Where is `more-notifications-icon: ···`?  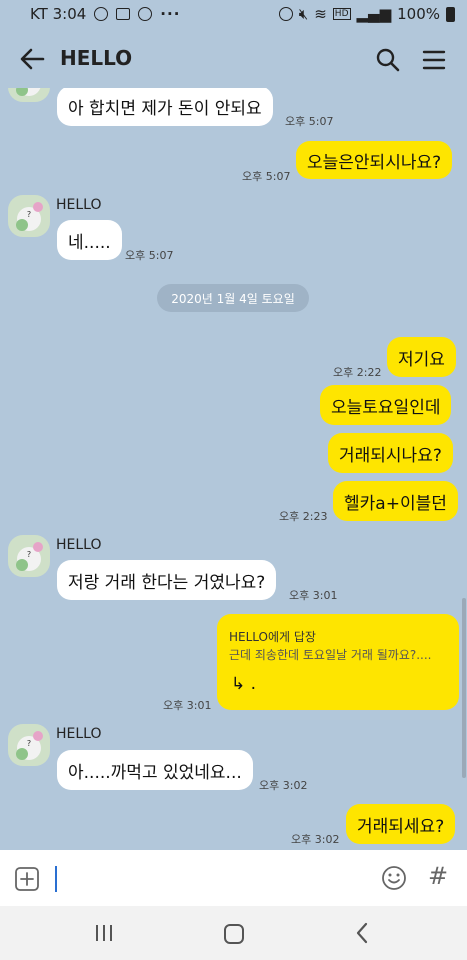 more-notifications-icon: ··· is located at coordinates (170, 14).